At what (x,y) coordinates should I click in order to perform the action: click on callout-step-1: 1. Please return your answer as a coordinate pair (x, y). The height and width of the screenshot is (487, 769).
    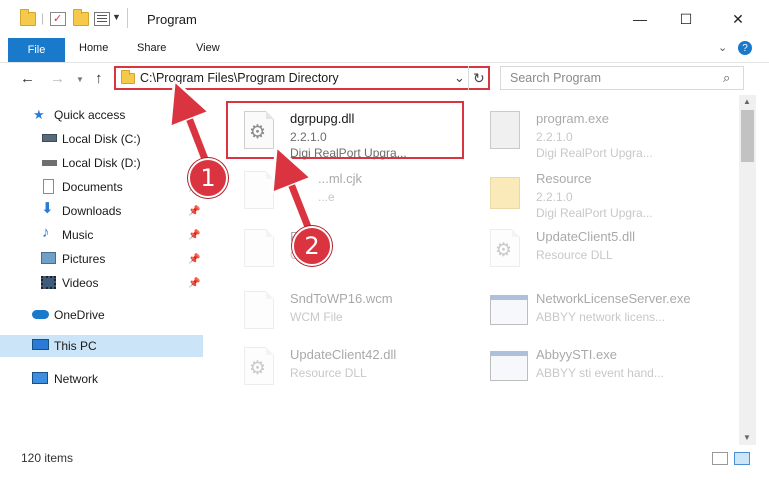
    Looking at the image, I should click on (208, 178).